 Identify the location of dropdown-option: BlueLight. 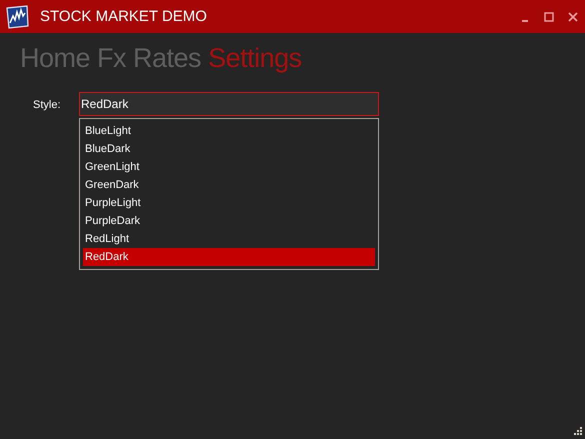
(229, 131).